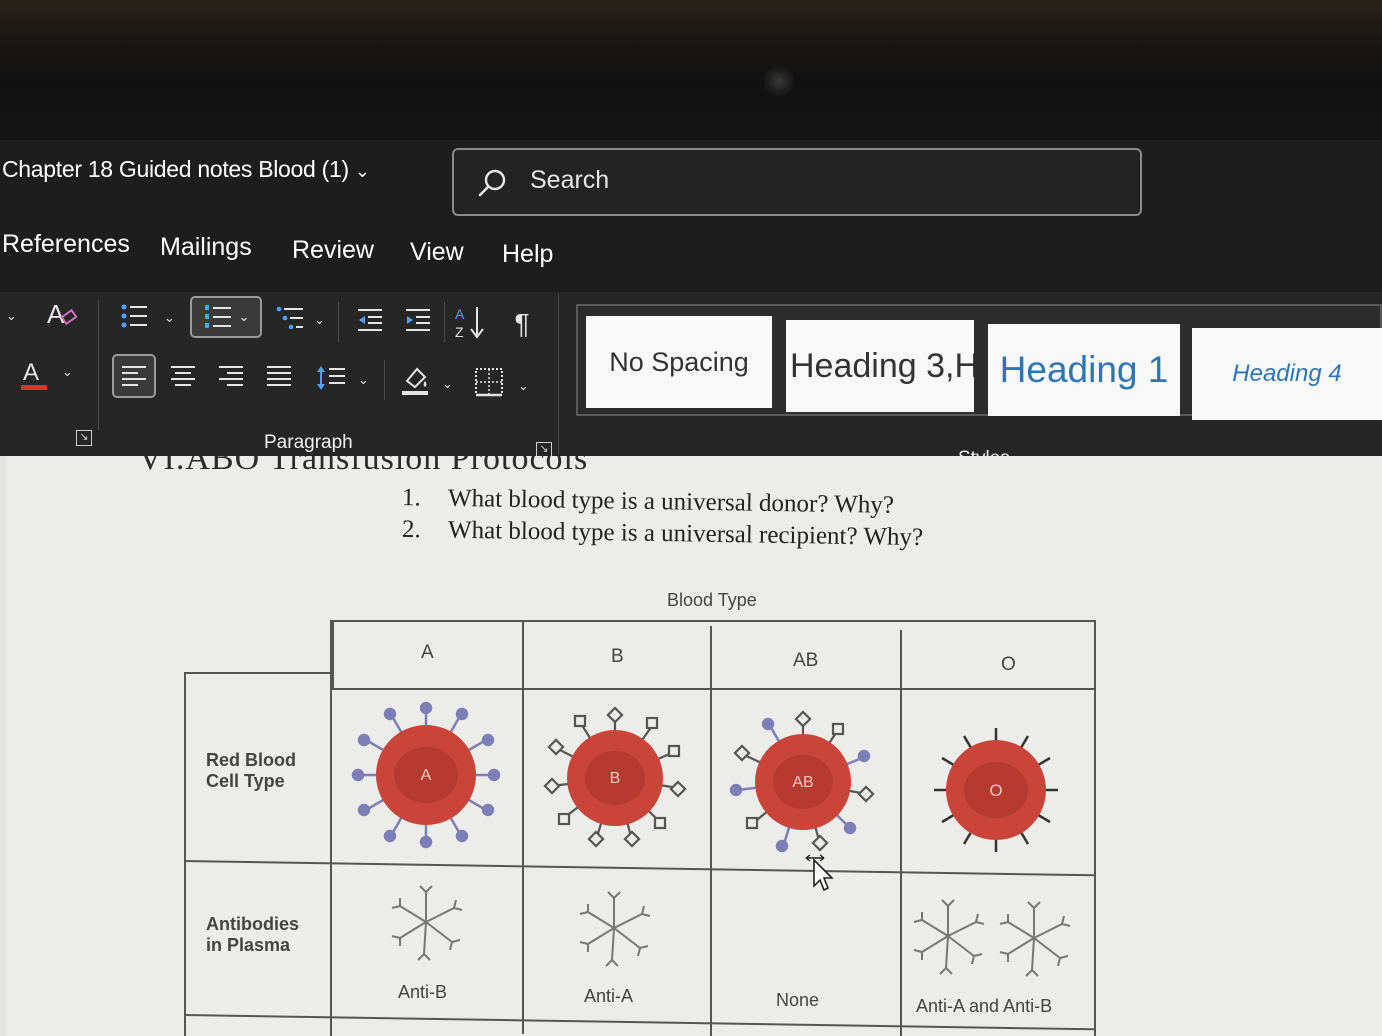 This screenshot has height=1036, width=1382. I want to click on row-label-red-blood-cell: Red Blood Cell Type, so click(251, 770).